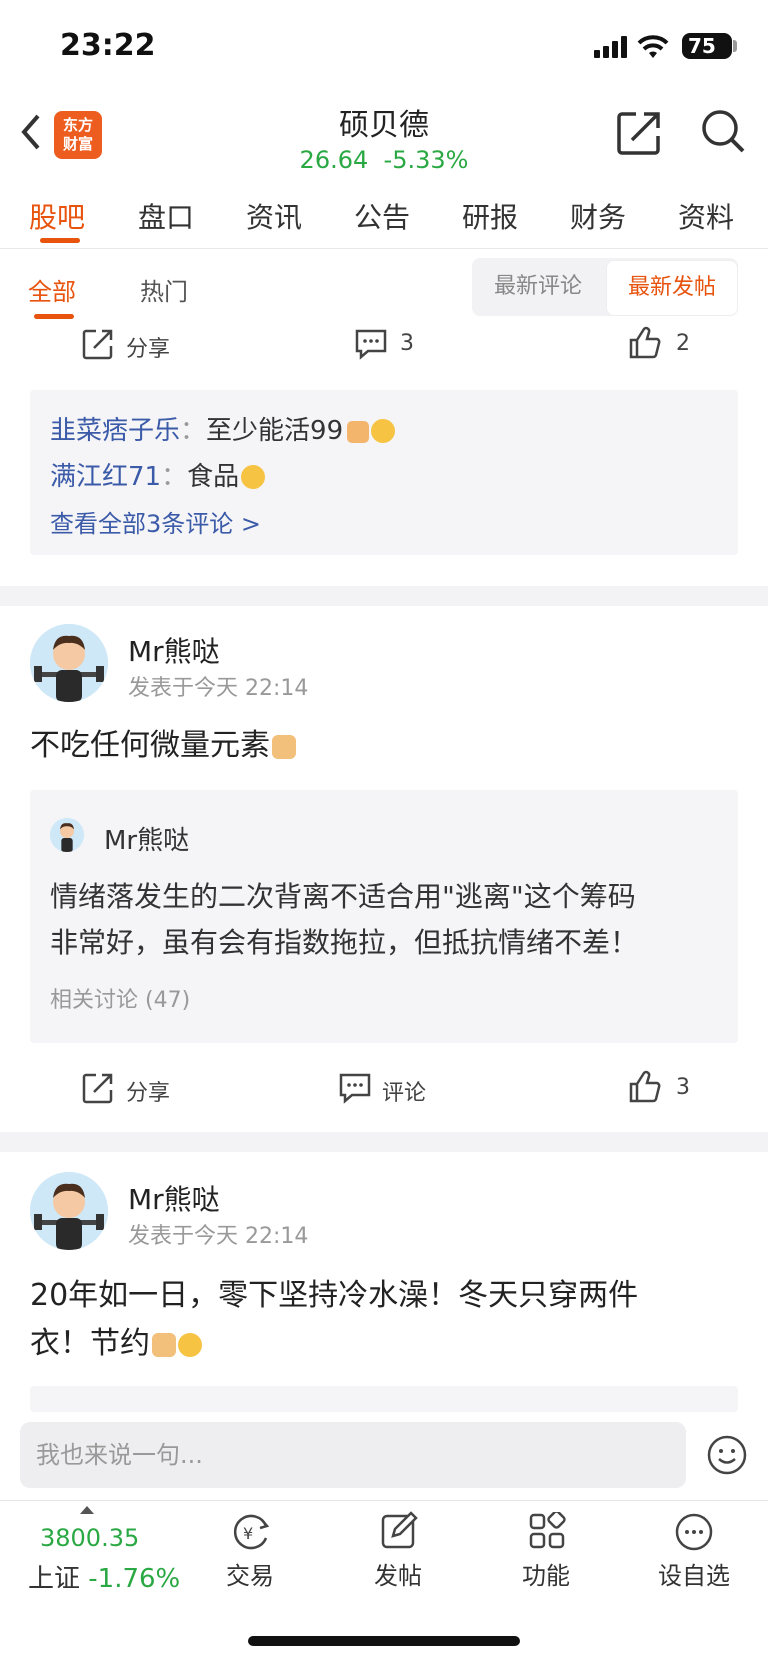  I want to click on comment-preview-item: 满江红71：食品, so click(158, 474).